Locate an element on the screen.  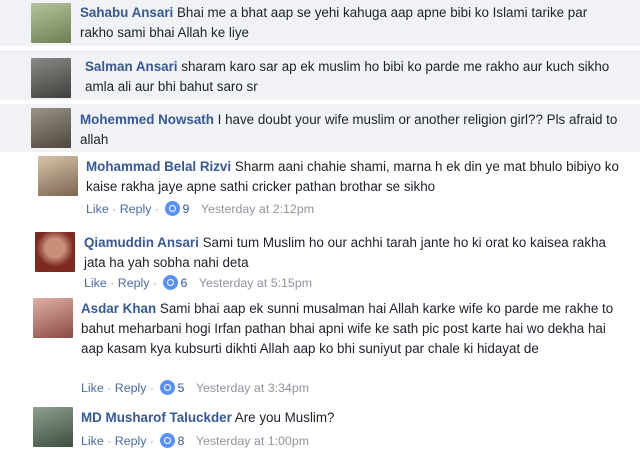
commenter-name: Asdar Khan is located at coordinates (118, 308).